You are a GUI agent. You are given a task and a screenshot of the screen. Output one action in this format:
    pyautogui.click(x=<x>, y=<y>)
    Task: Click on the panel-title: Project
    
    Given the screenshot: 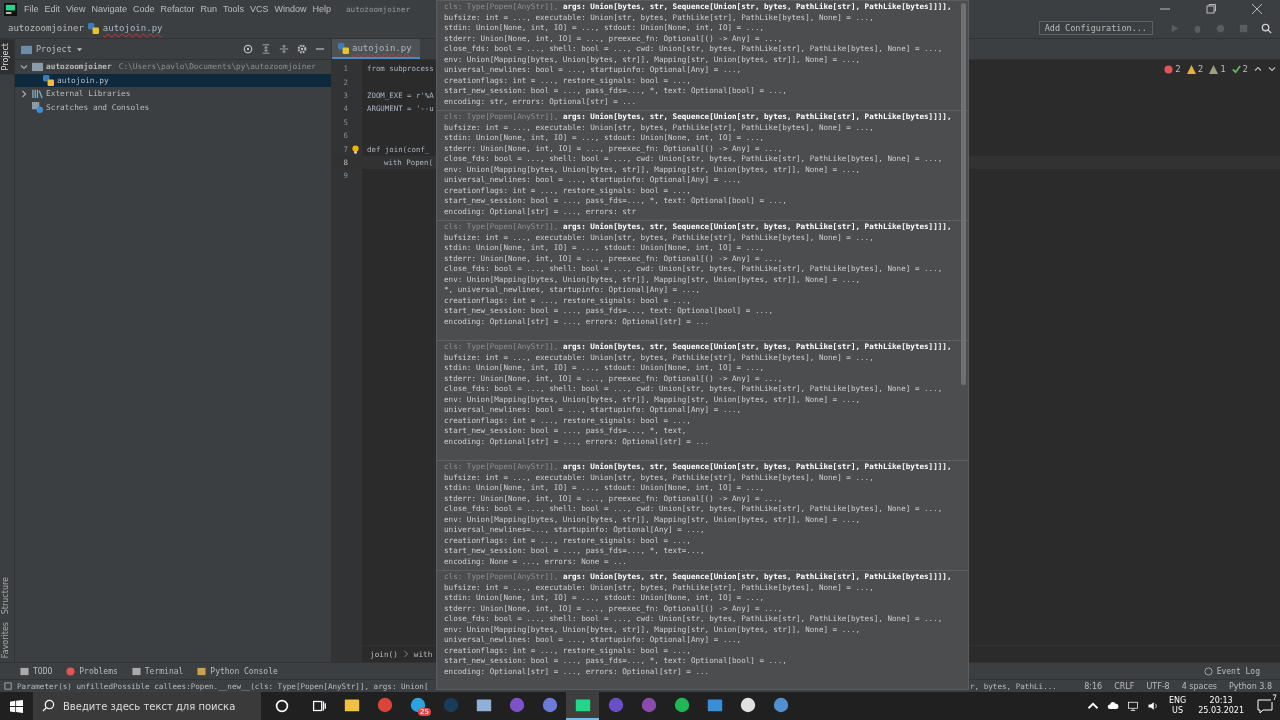 What is the action you would take?
    pyautogui.click(x=54, y=49)
    